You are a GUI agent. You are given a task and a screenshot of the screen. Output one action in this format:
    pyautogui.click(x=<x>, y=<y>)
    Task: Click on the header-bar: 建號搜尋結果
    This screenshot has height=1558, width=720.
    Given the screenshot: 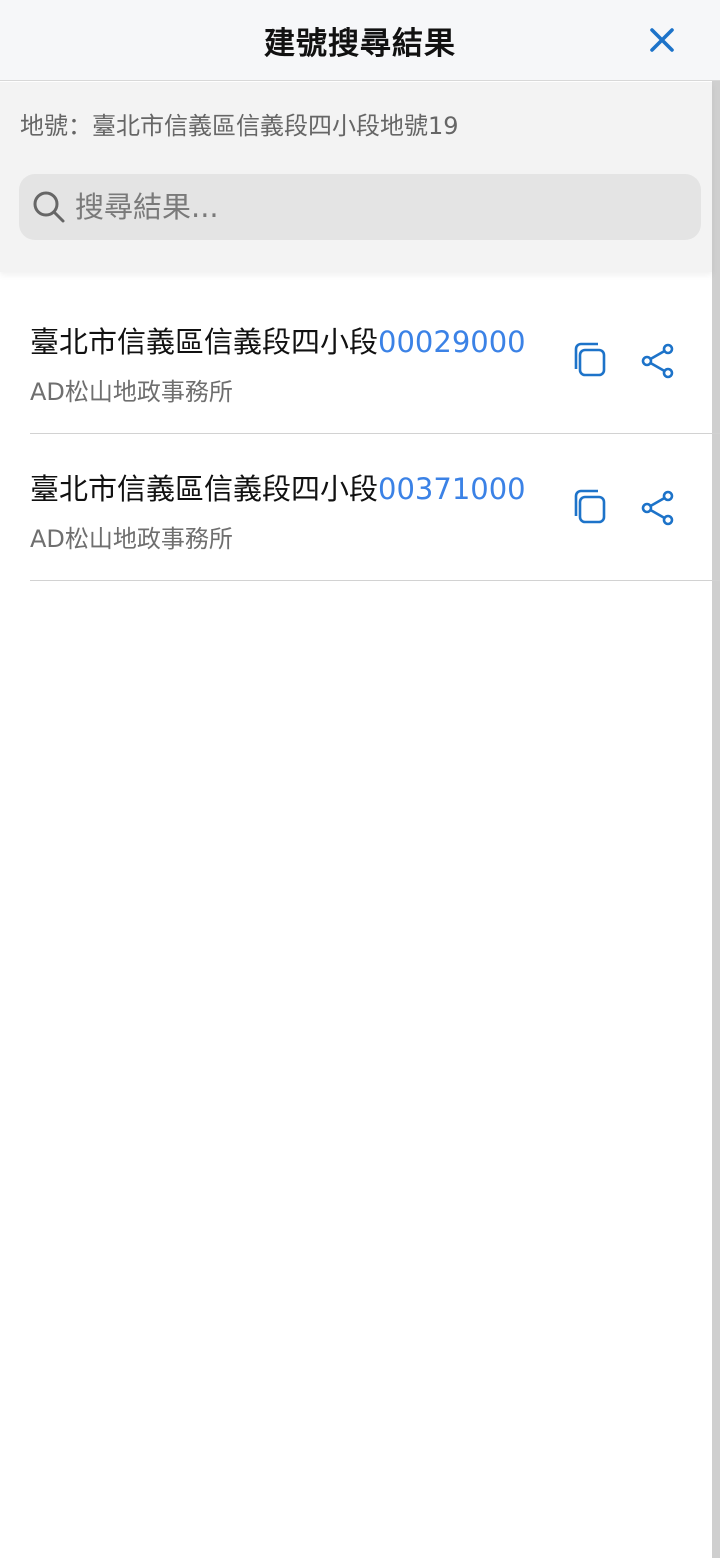 What is the action you would take?
    pyautogui.click(x=360, y=40)
    